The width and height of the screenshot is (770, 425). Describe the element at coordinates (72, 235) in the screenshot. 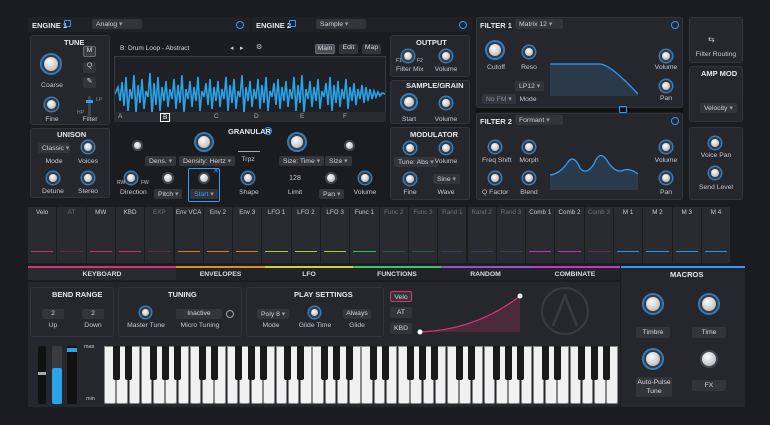

I see `mod-strip: AT` at that location.